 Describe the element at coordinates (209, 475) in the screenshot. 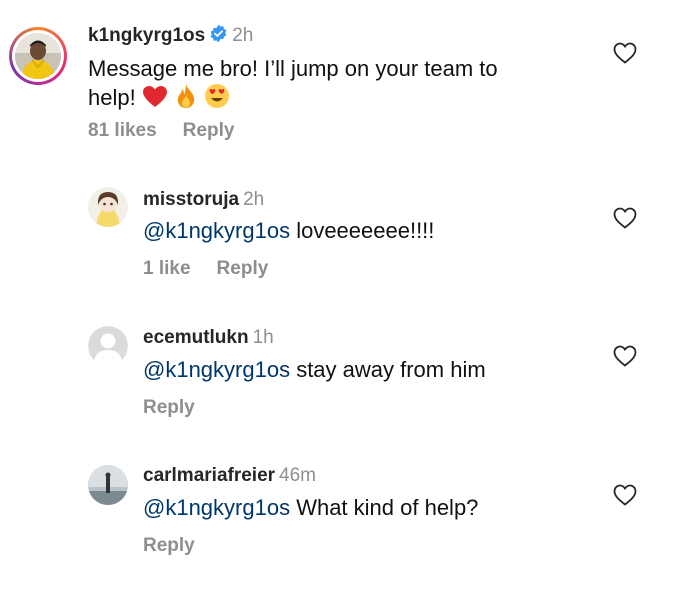

I see `username: carlmariafreier` at that location.